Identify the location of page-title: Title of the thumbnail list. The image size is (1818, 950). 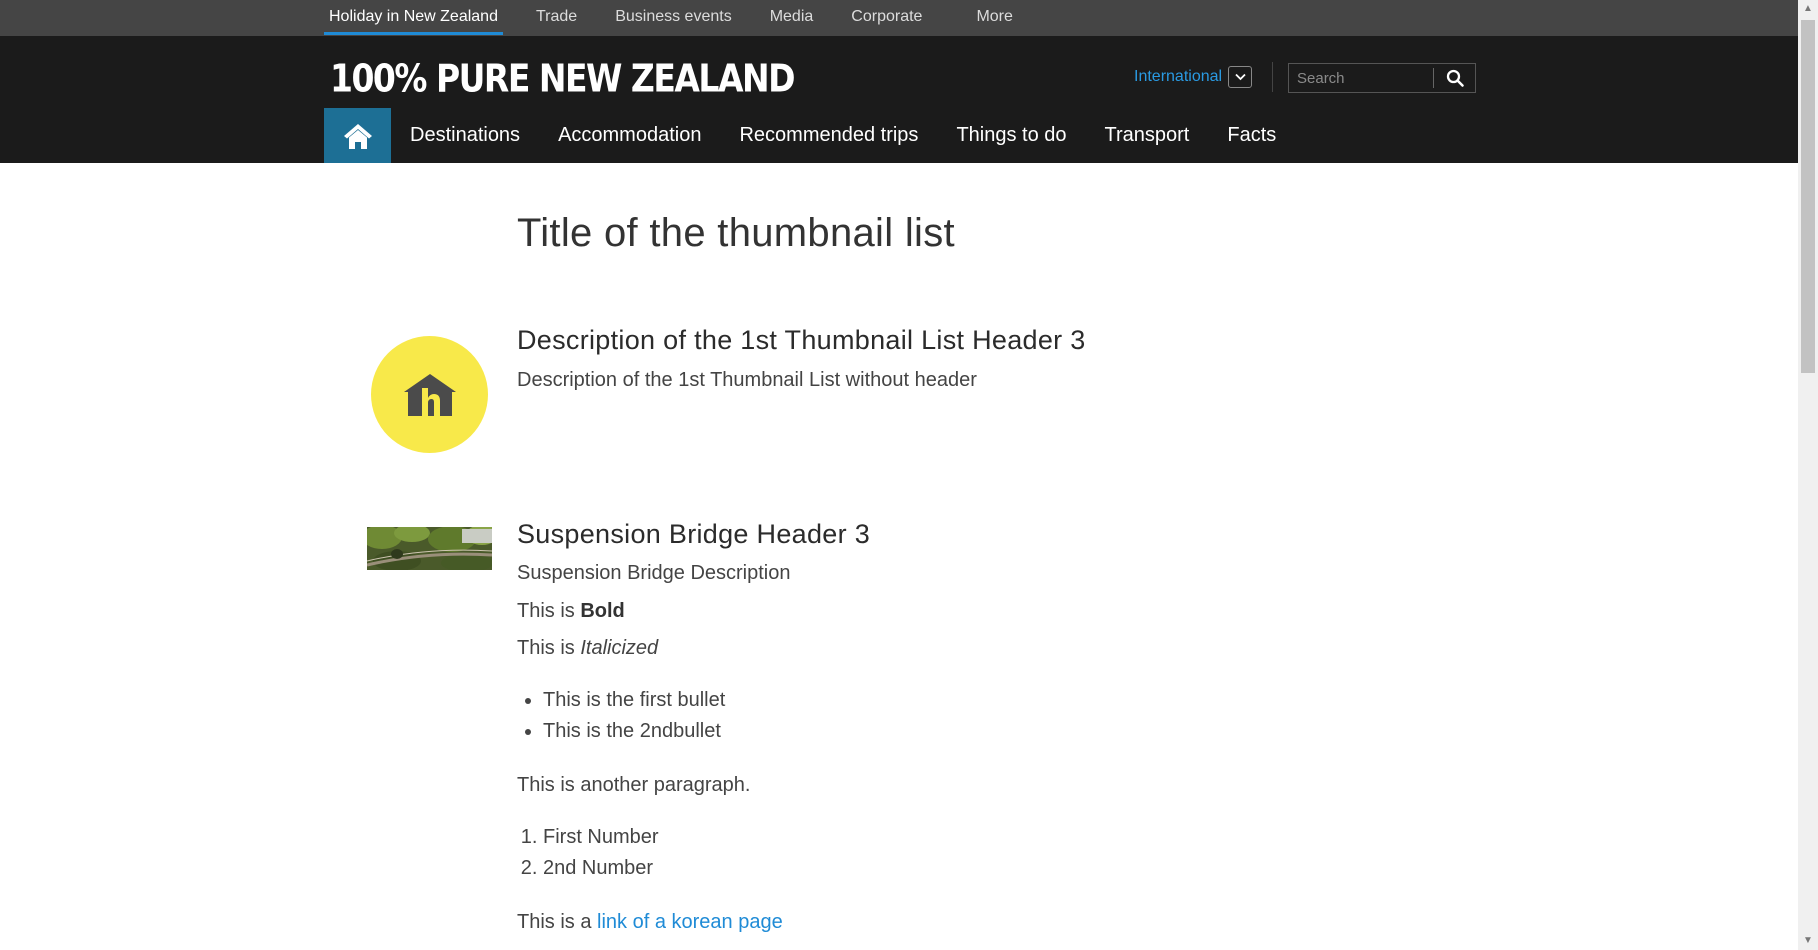
(736, 233).